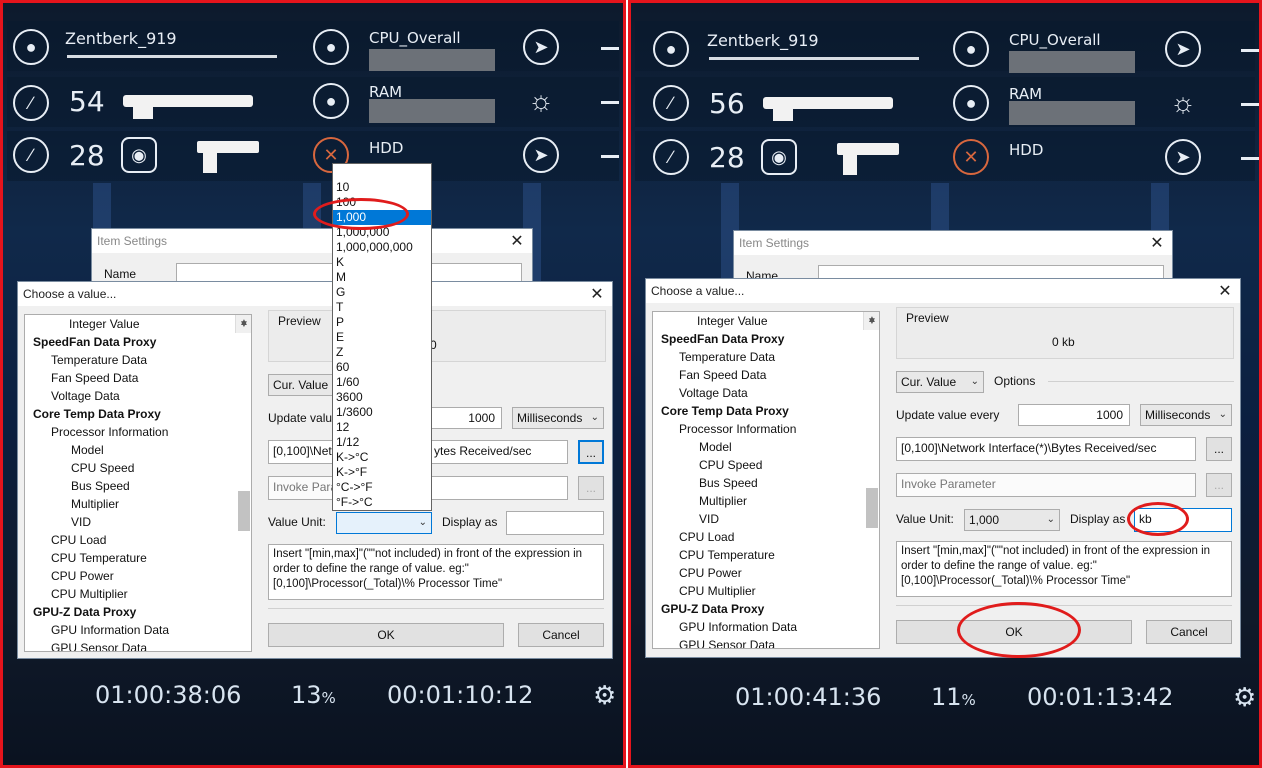 This screenshot has height=768, width=1262. I want to click on invoke-parameter-field-right, so click(499, 488).